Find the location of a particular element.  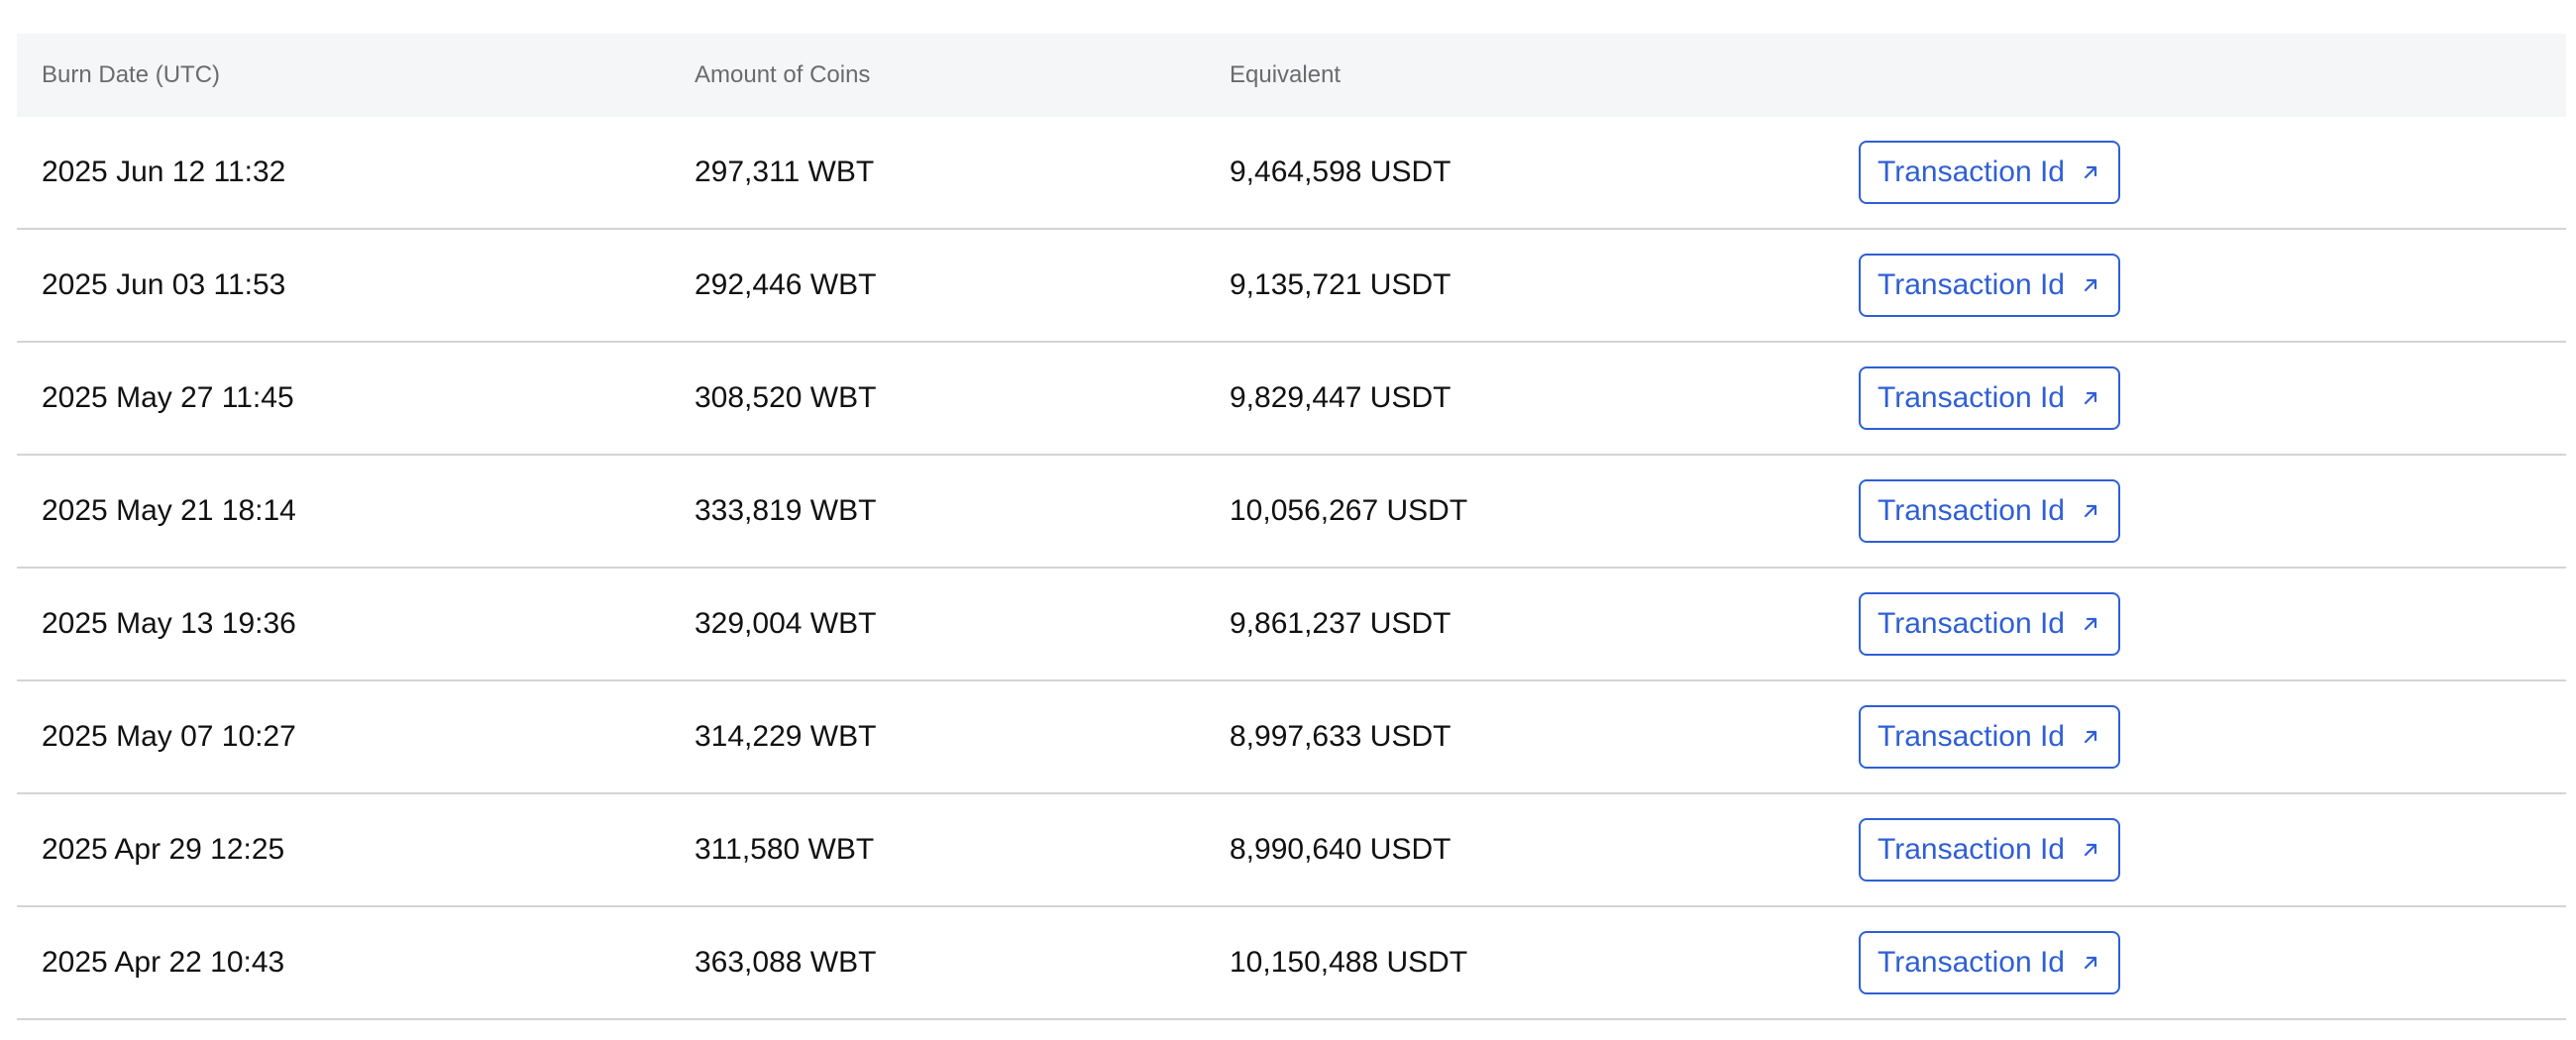

equivalent-cell: 10,150,488 USDT is located at coordinates (1349, 962).